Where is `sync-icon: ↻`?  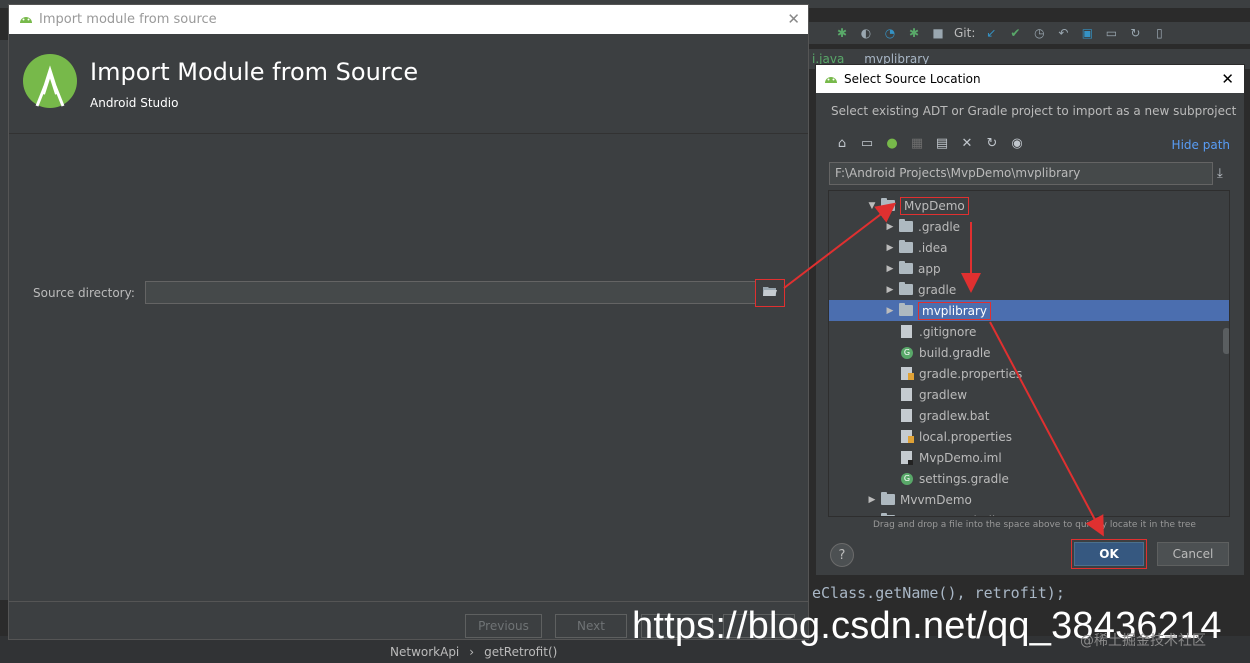
sync-icon: ↻ is located at coordinates (1135, 33).